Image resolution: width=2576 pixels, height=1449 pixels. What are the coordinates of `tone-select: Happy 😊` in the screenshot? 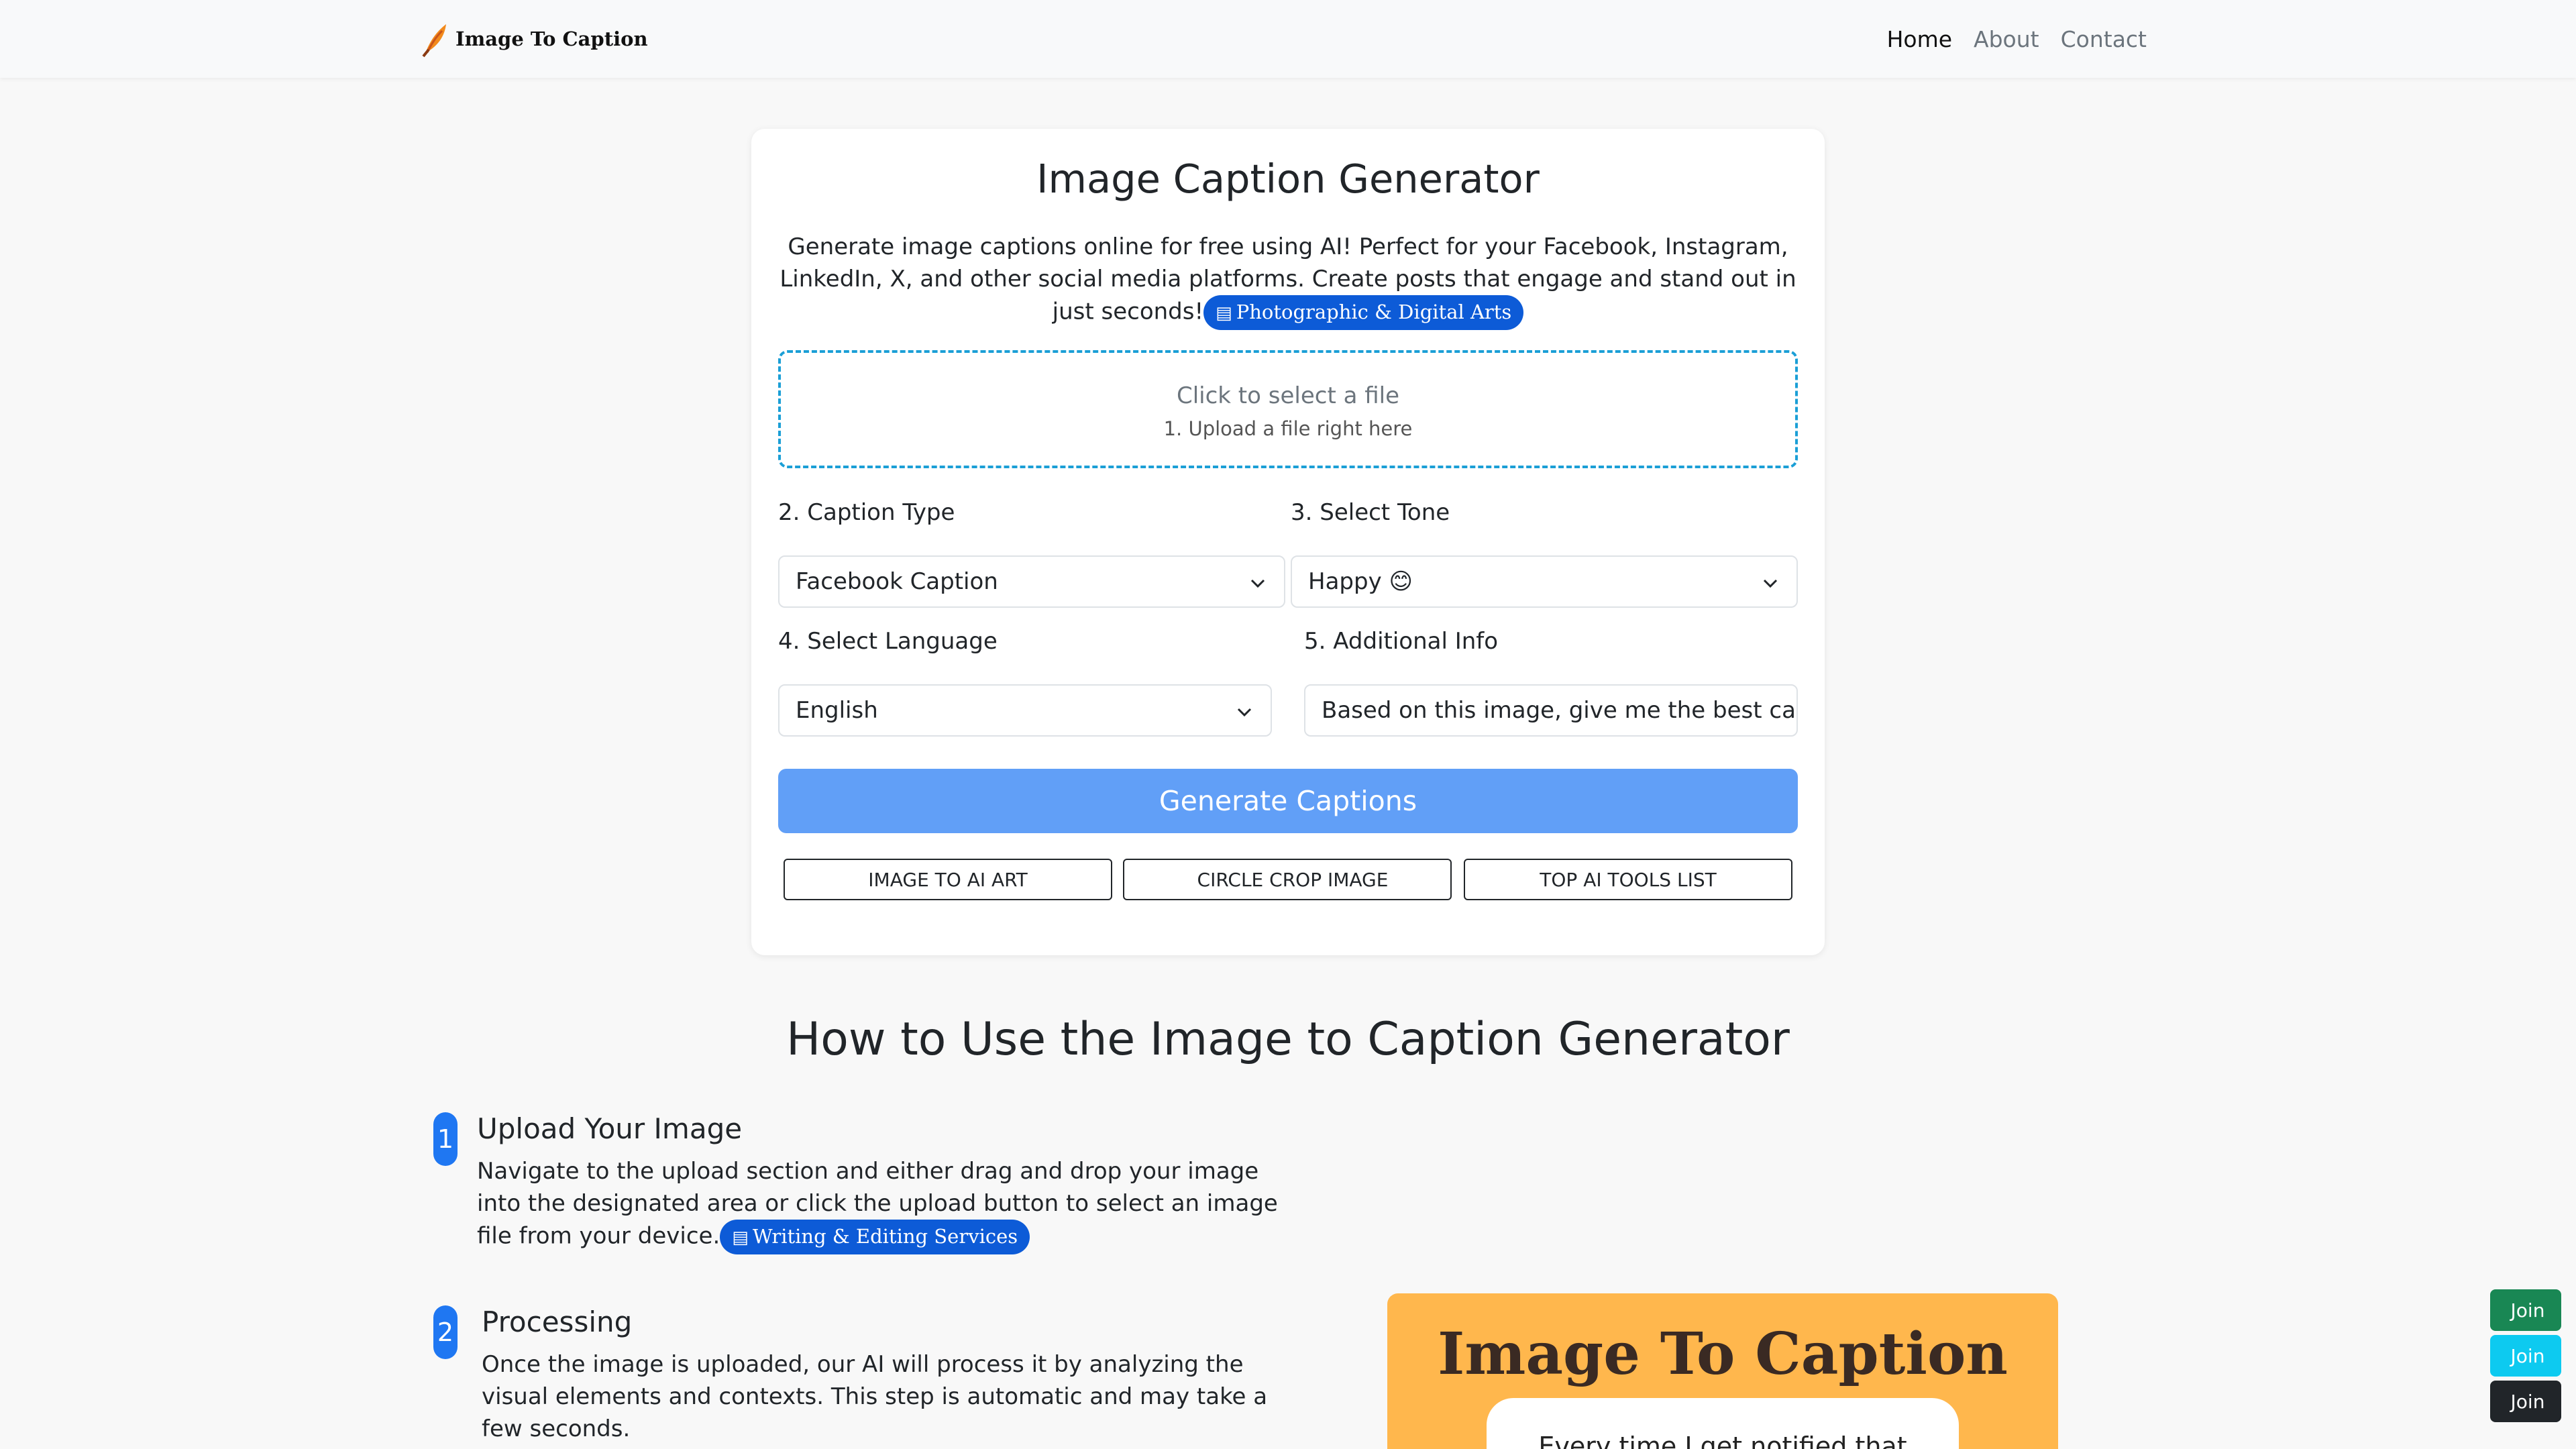 It's located at (1544, 581).